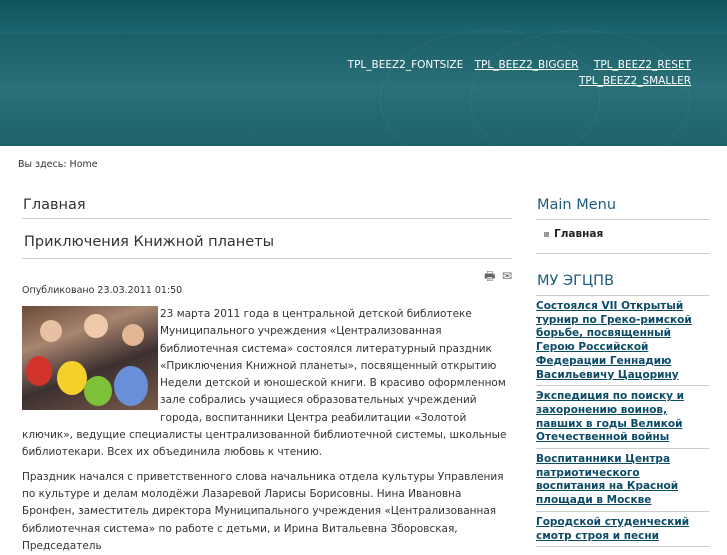 The width and height of the screenshot is (727, 555). I want to click on menu-title: Main Menu, so click(622, 205).